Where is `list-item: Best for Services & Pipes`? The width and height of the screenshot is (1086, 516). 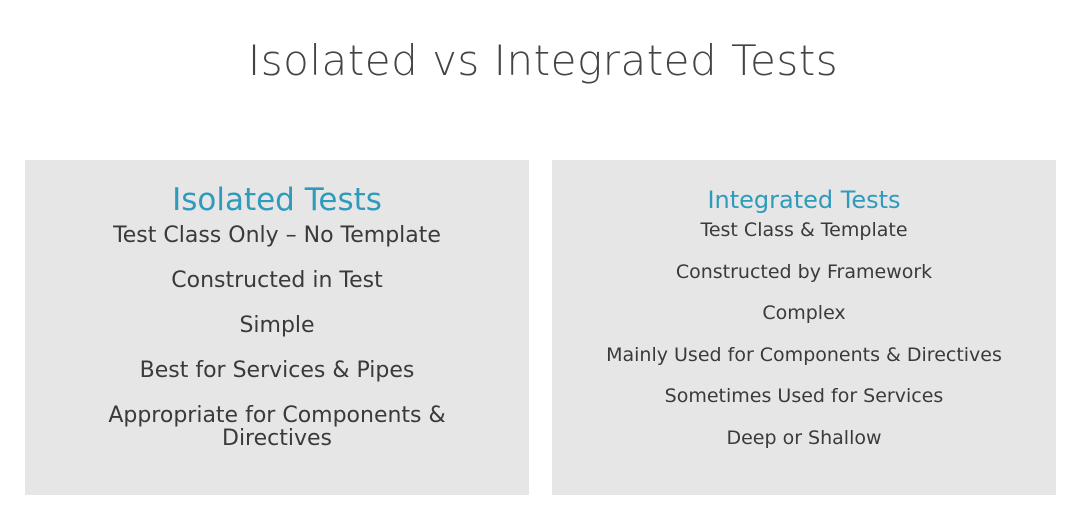
list-item: Best for Services & Pipes is located at coordinates (277, 370).